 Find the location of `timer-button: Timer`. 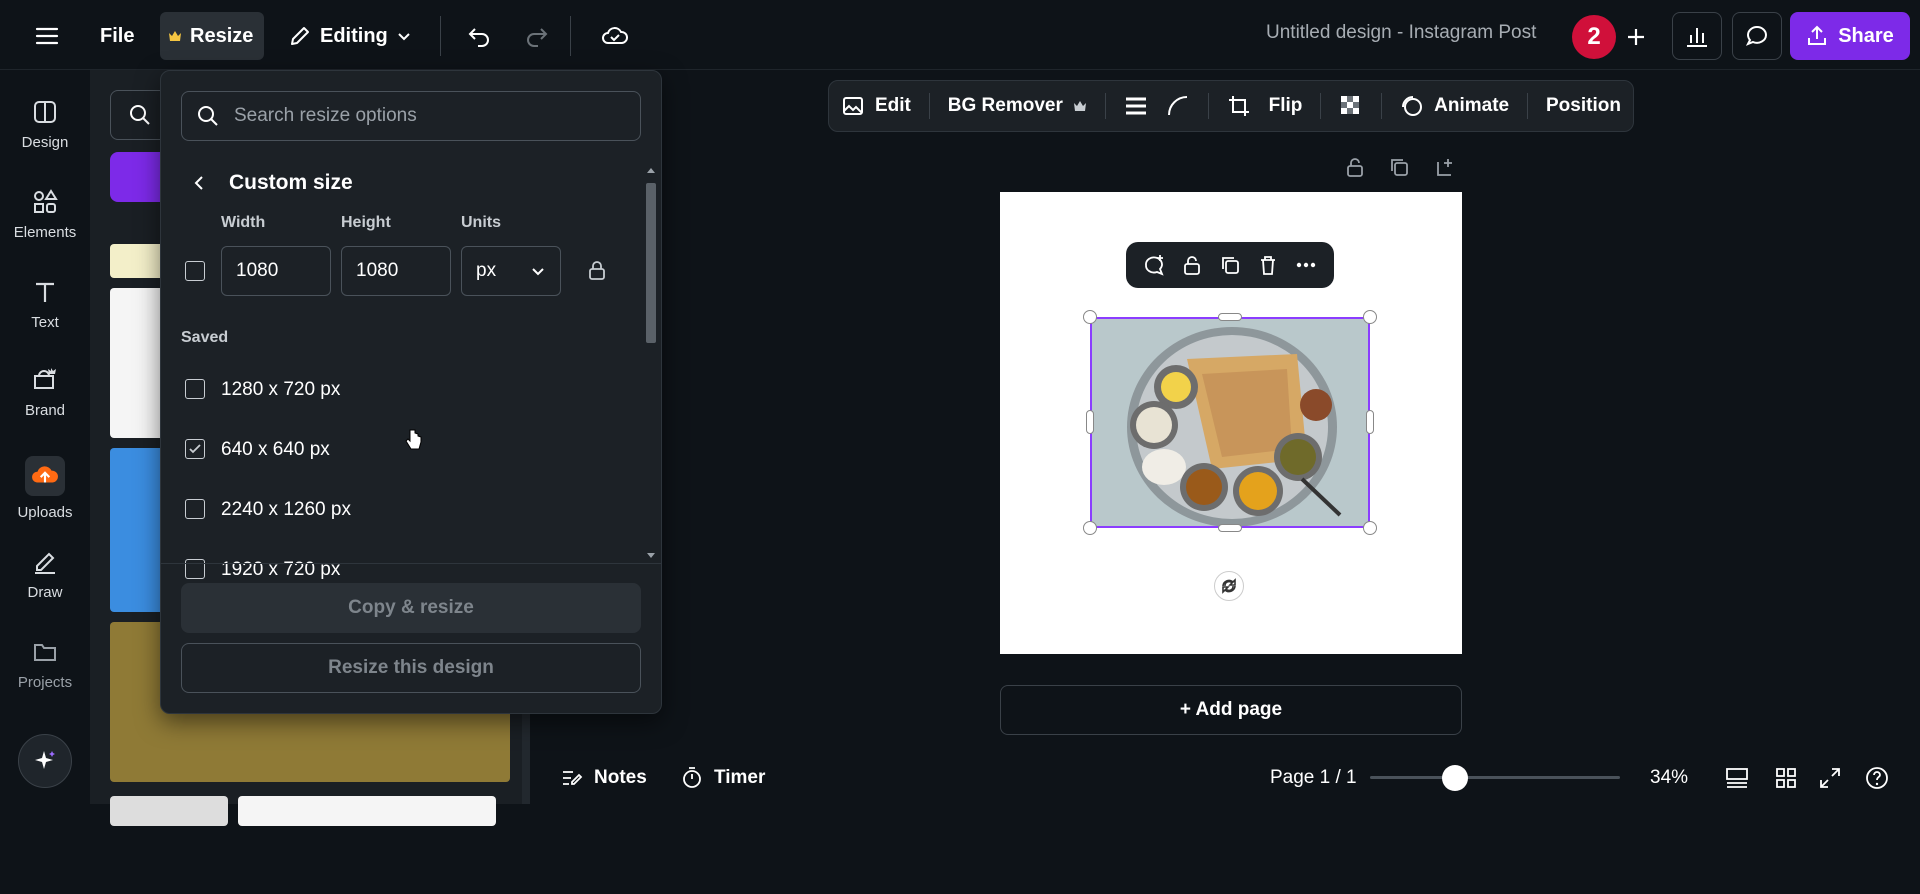

timer-button: Timer is located at coordinates (722, 778).